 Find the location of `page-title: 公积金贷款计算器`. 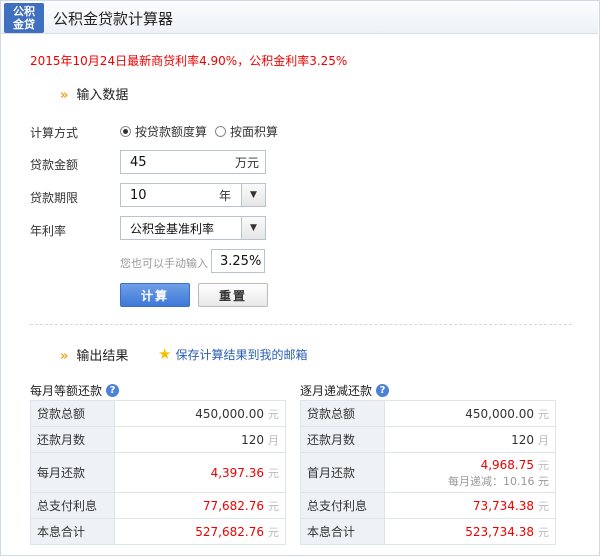

page-title: 公积金贷款计算器 is located at coordinates (113, 19).